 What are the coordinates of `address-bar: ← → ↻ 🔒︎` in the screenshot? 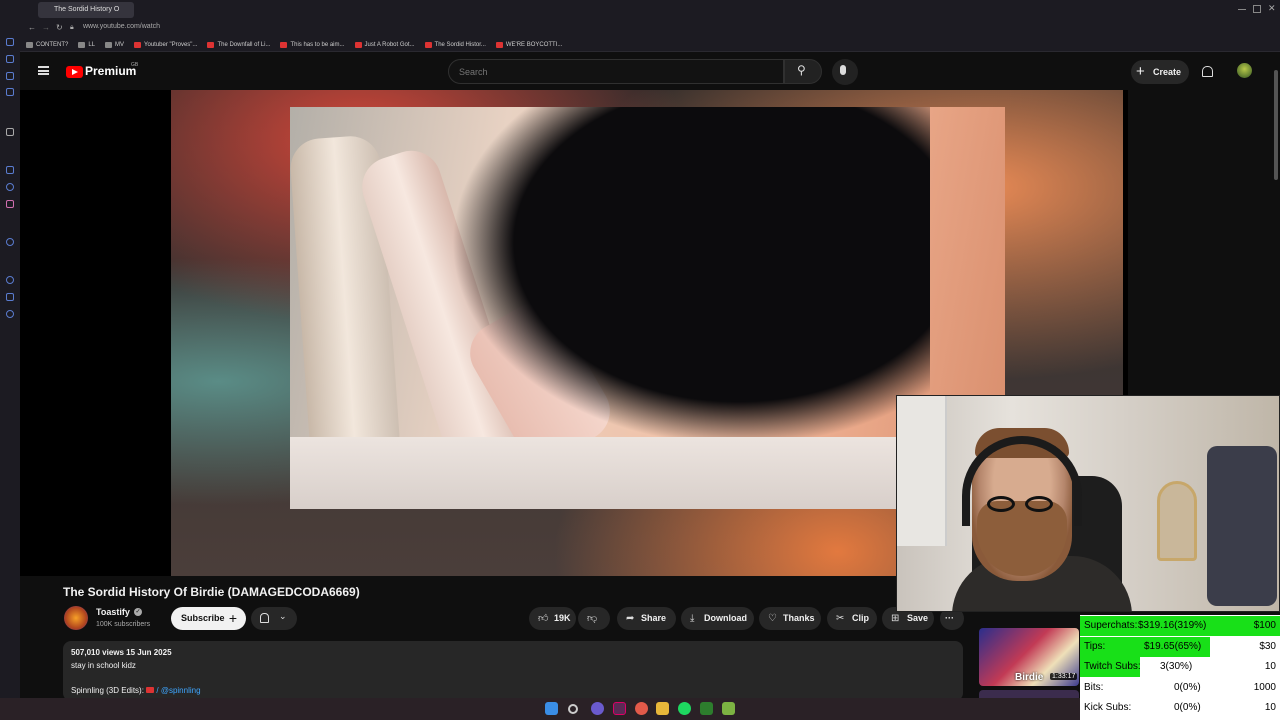 It's located at (640, 29).